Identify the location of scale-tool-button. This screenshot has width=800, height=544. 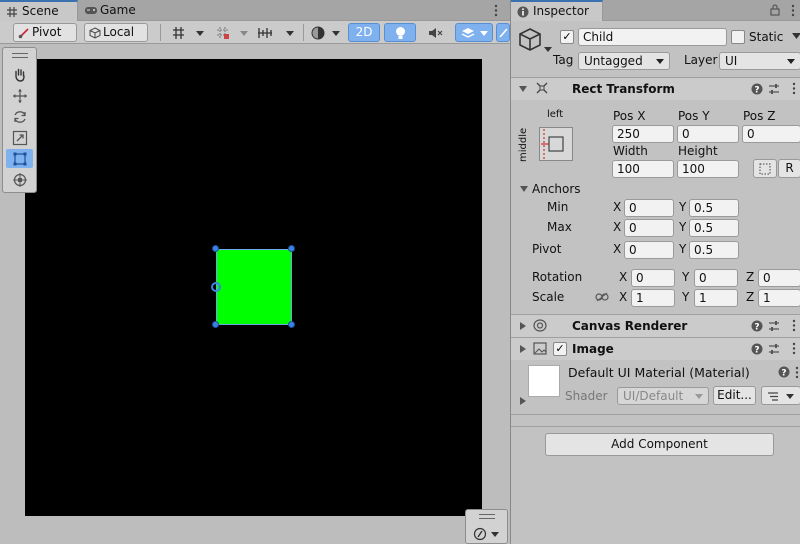
(19, 137).